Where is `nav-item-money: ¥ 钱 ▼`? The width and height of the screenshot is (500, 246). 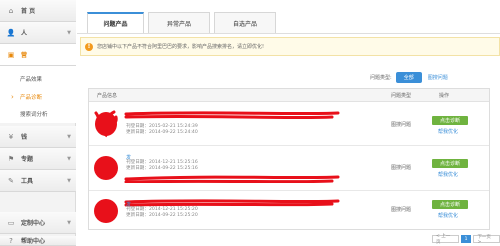
nav-item-money: ¥ 钱 ▼ is located at coordinates (38, 137).